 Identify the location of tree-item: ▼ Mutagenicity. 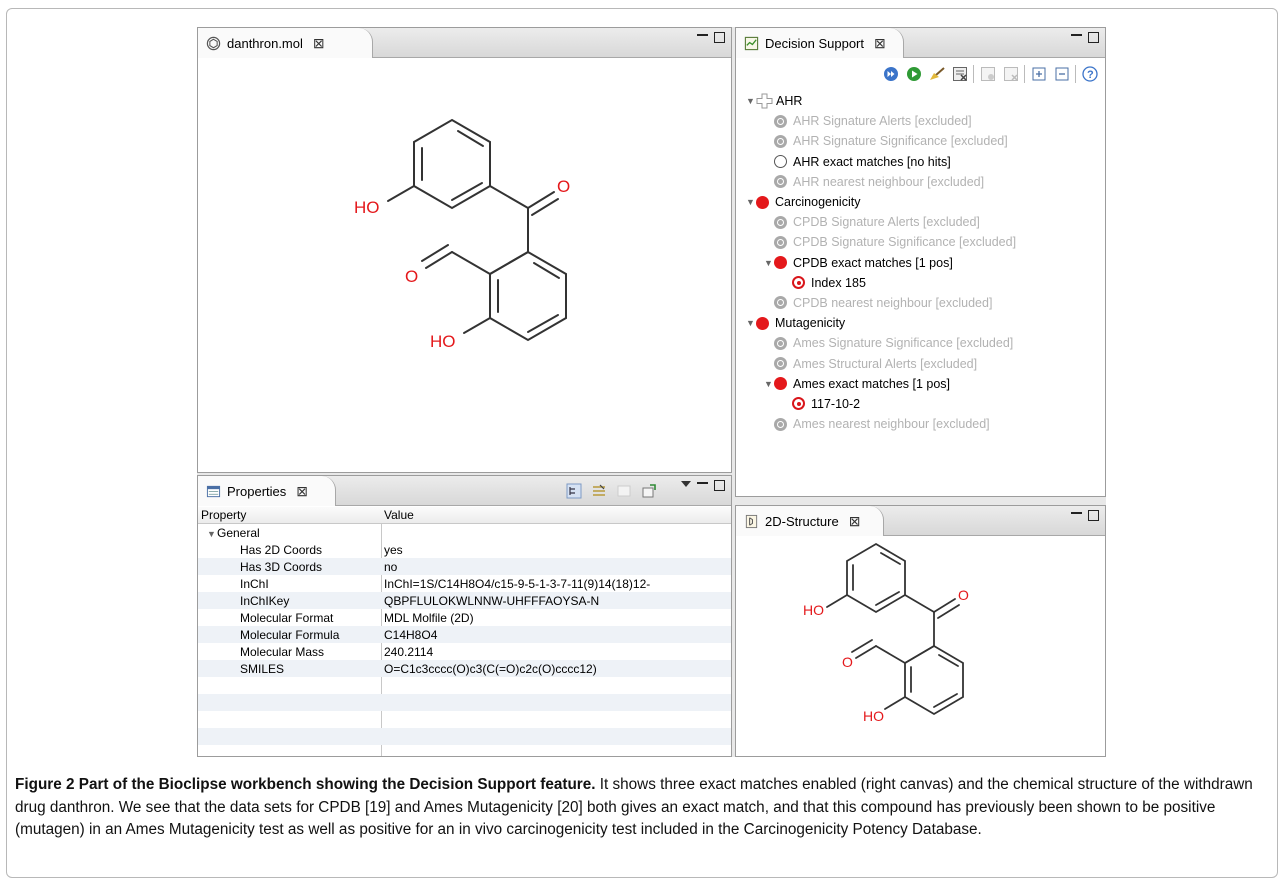
(922, 323).